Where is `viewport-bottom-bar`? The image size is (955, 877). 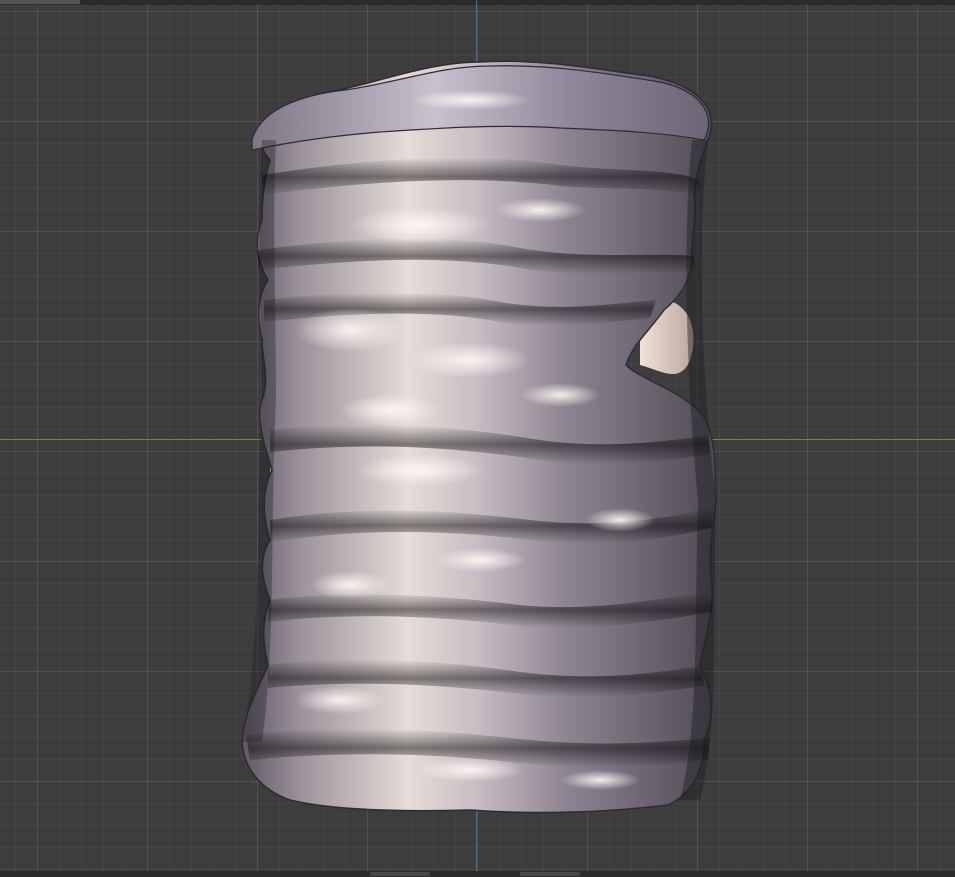
viewport-bottom-bar is located at coordinates (477, 874).